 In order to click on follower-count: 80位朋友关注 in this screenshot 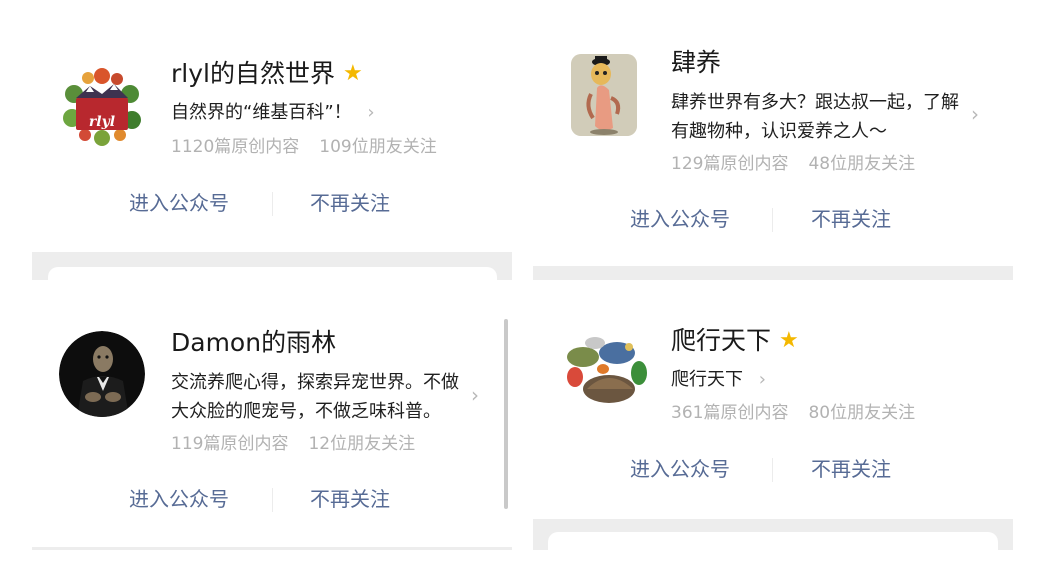, I will do `click(862, 413)`.